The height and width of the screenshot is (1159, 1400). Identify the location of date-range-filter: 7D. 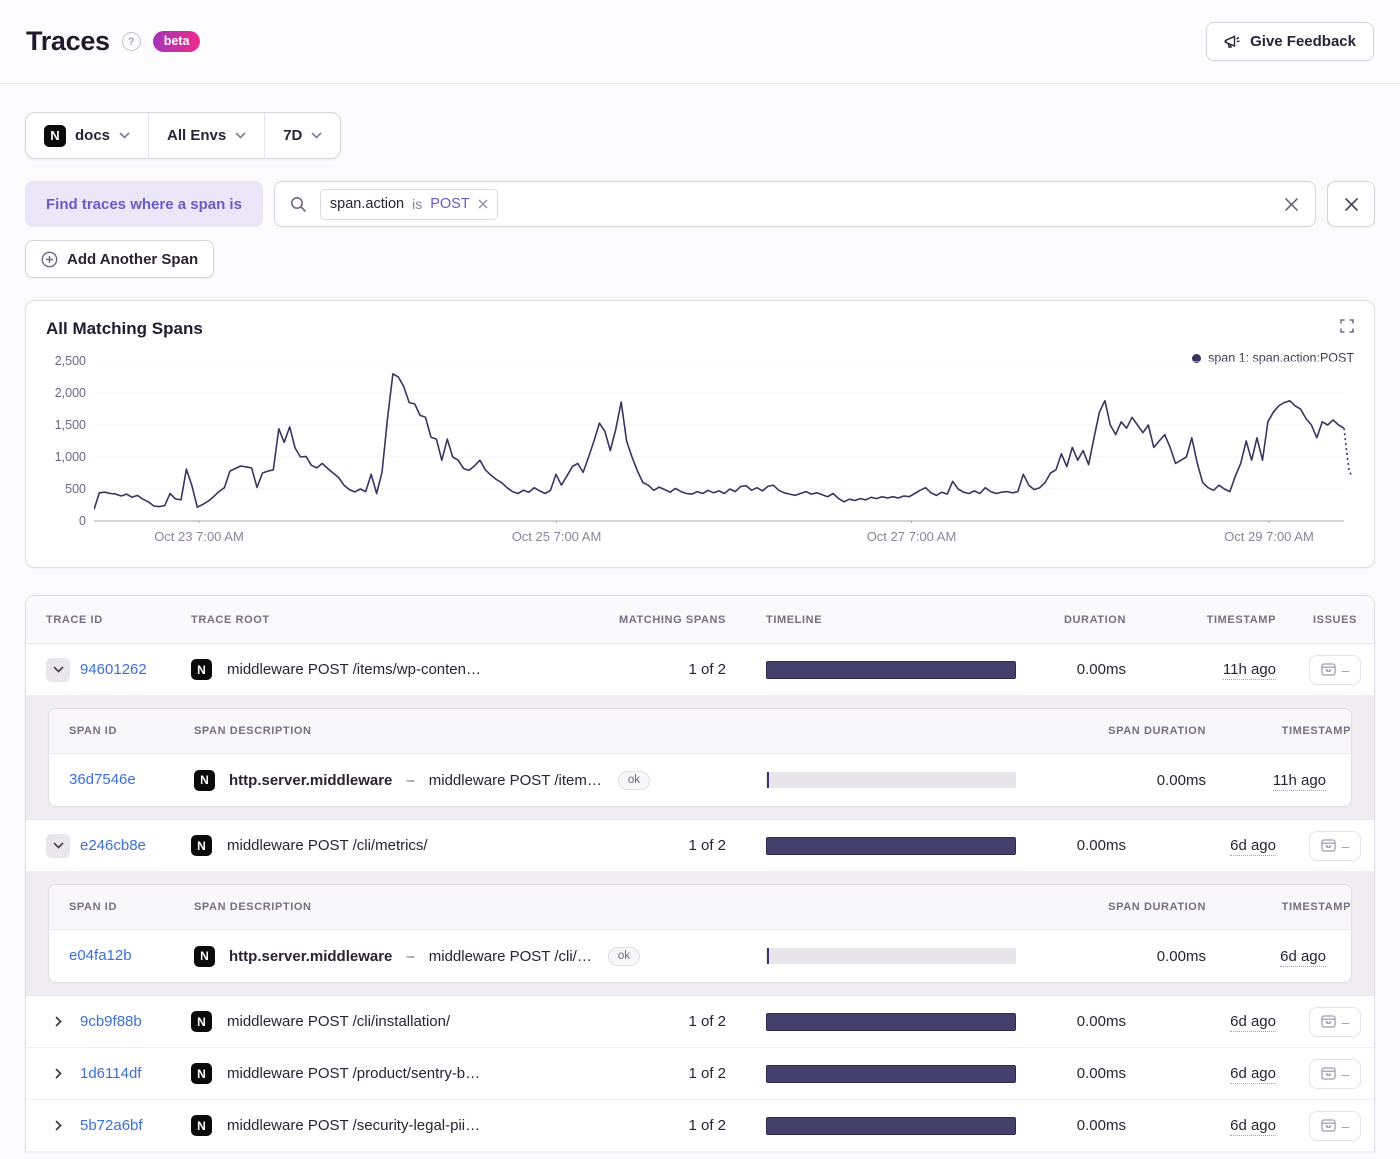
(302, 135).